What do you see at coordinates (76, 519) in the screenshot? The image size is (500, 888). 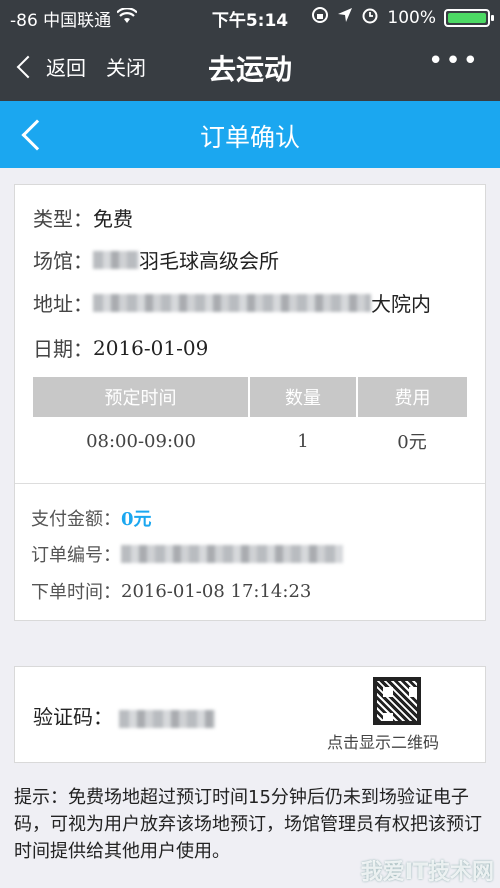 I see `pay-amount-label: 支付金额：` at bounding box center [76, 519].